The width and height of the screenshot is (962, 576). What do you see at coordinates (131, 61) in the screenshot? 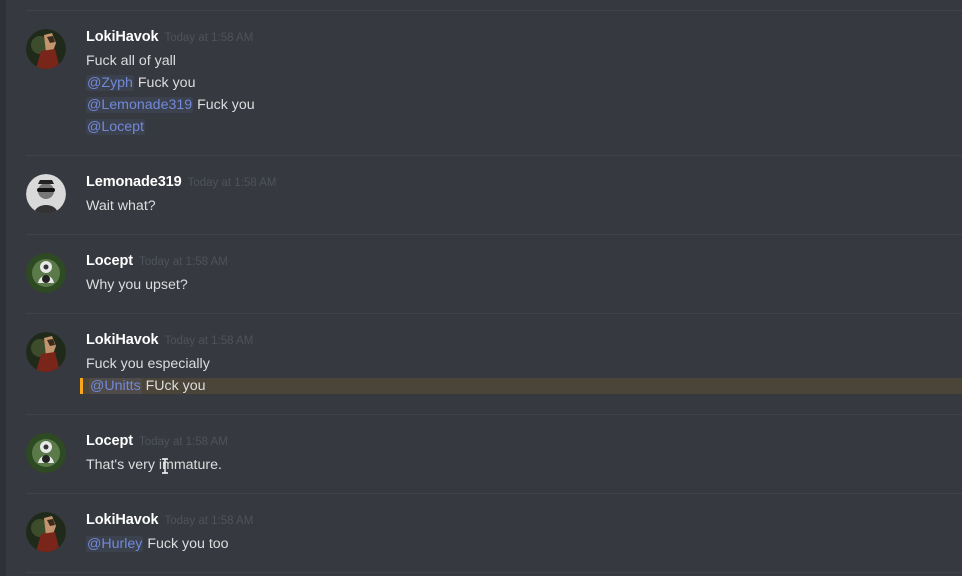
I see `message-body: Fuck all of yall` at bounding box center [131, 61].